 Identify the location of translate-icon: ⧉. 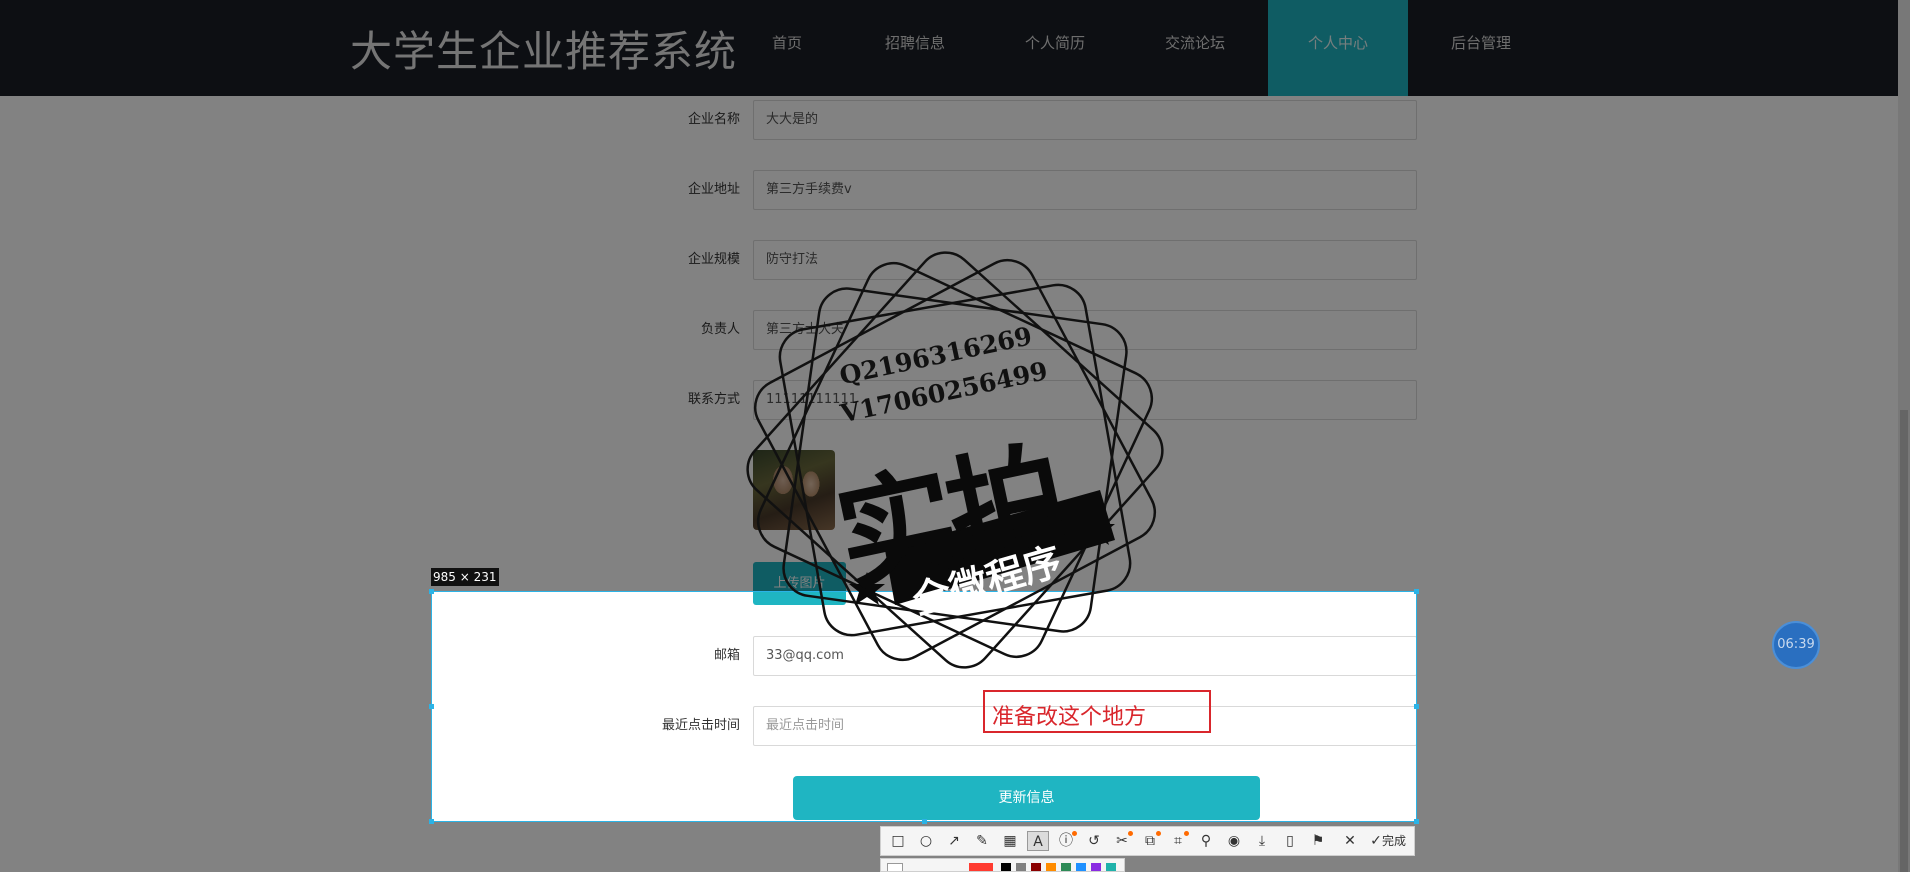
(1150, 841).